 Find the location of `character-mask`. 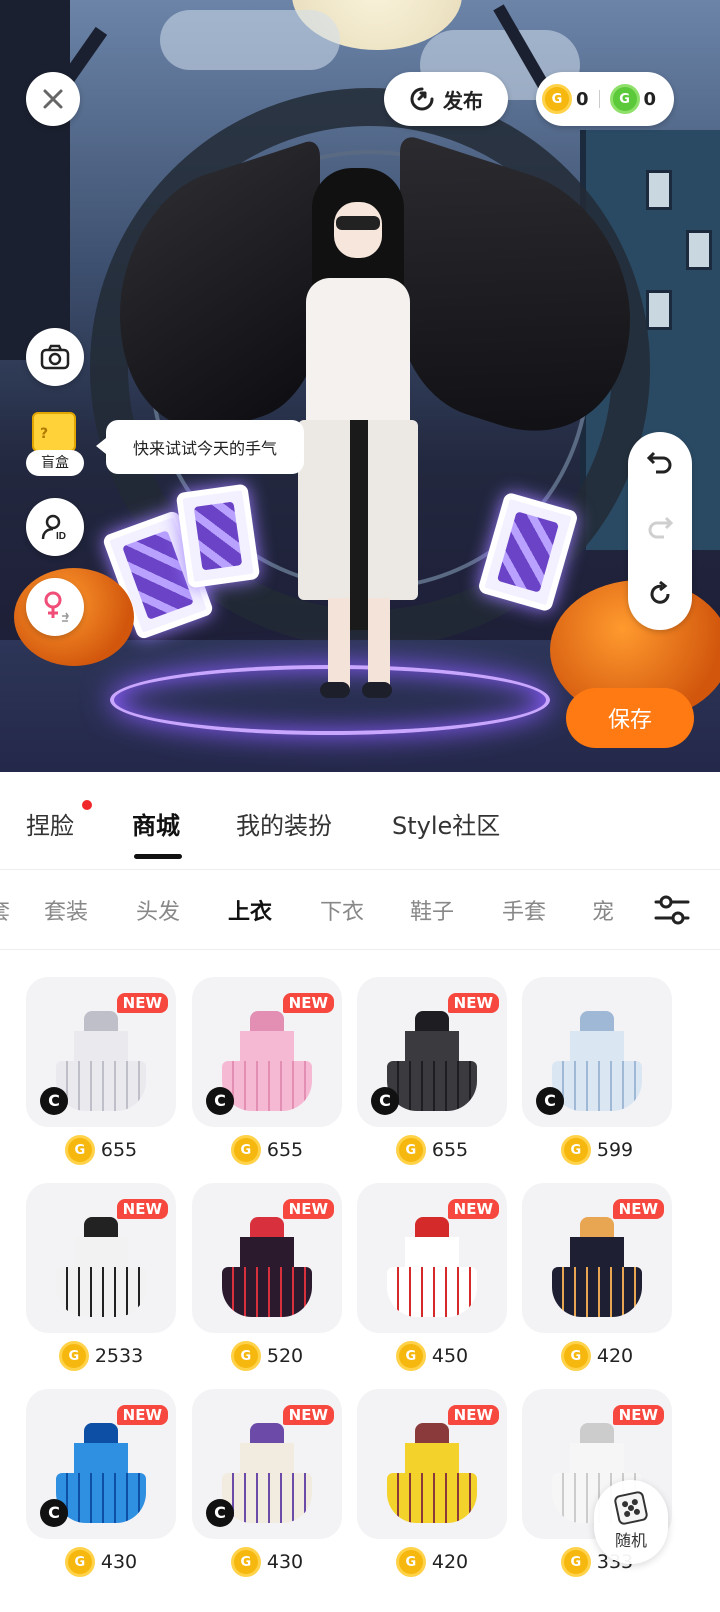

character-mask is located at coordinates (358, 223).